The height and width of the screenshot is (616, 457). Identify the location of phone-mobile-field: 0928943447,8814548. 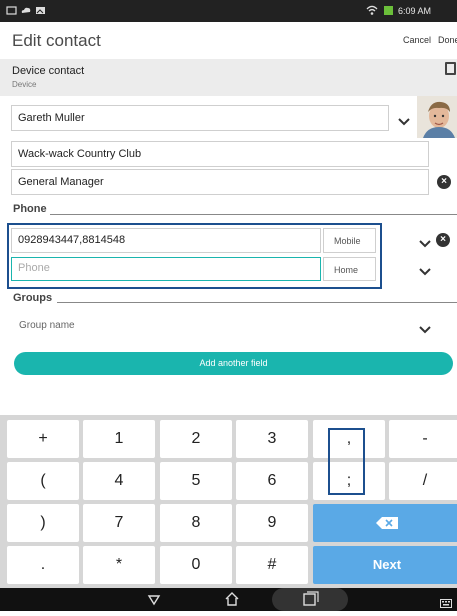
(166, 240).